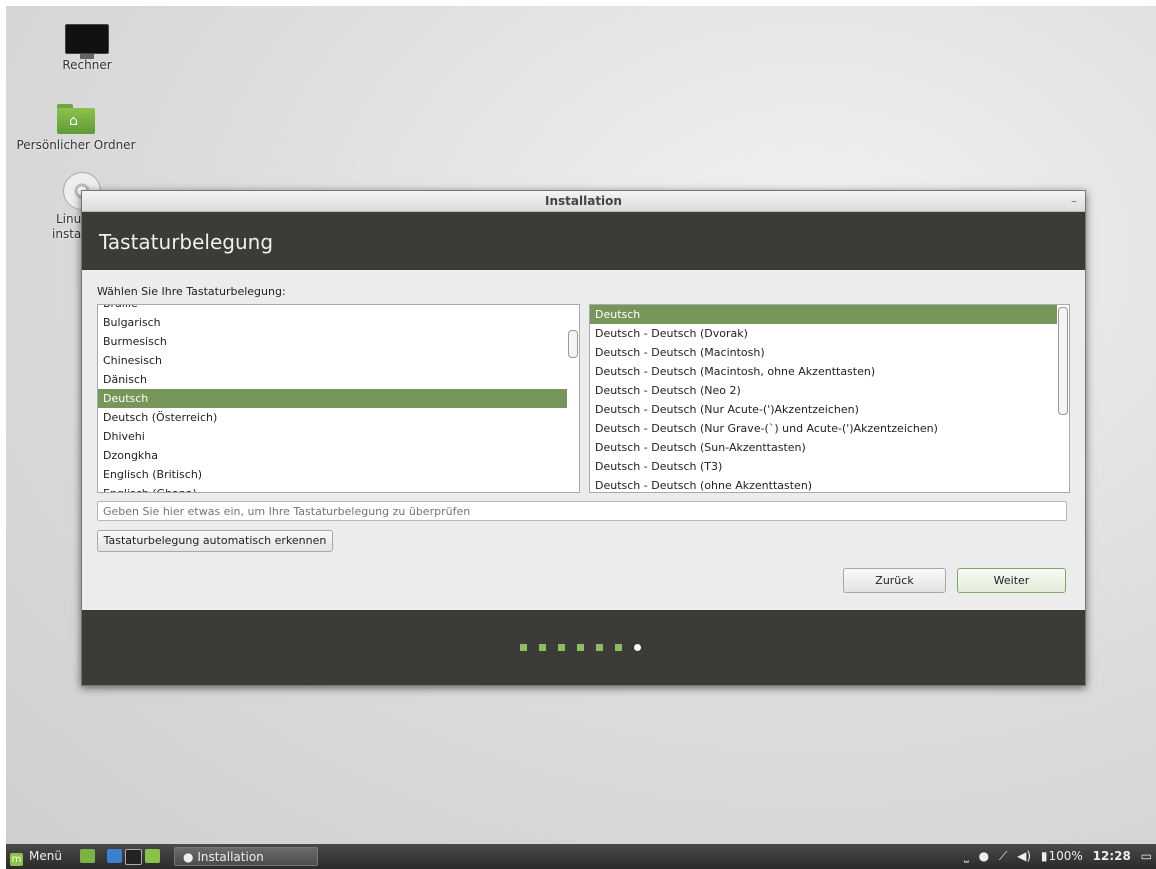 The image size is (1156, 869). I want to click on layout-item: Chinesisch, so click(332, 360).